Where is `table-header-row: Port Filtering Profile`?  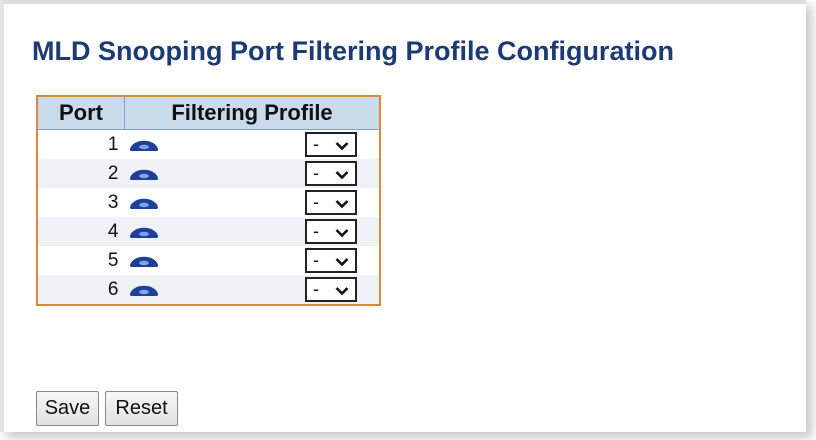
table-header-row: Port Filtering Profile is located at coordinates (208, 112).